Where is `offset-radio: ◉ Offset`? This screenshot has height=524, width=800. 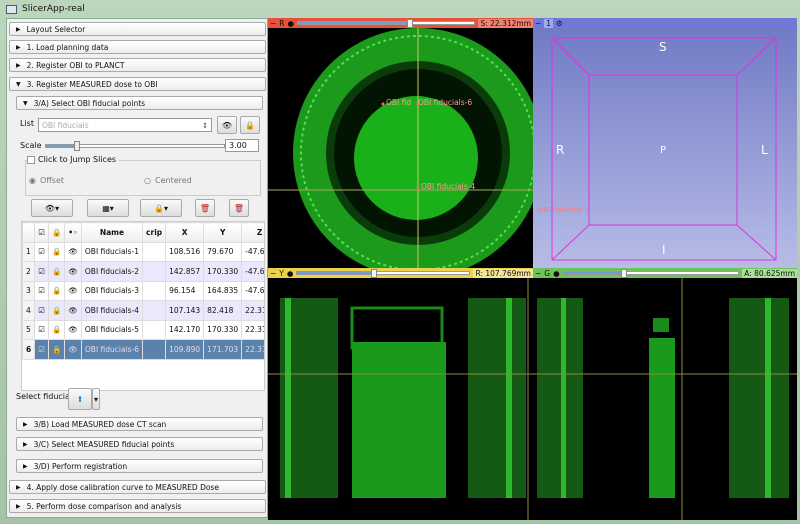 offset-radio: ◉ Offset is located at coordinates (46, 180).